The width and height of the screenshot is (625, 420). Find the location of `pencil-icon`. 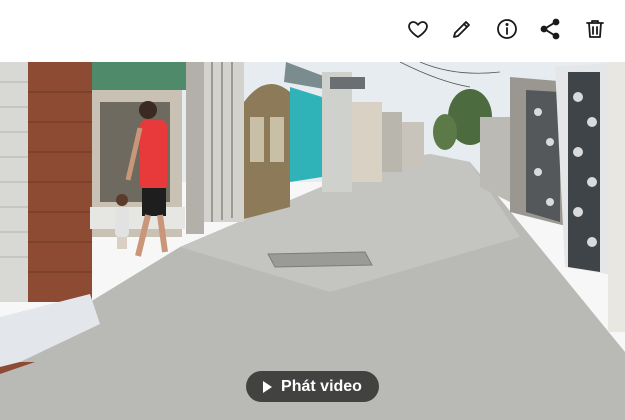

pencil-icon is located at coordinates (461, 29).